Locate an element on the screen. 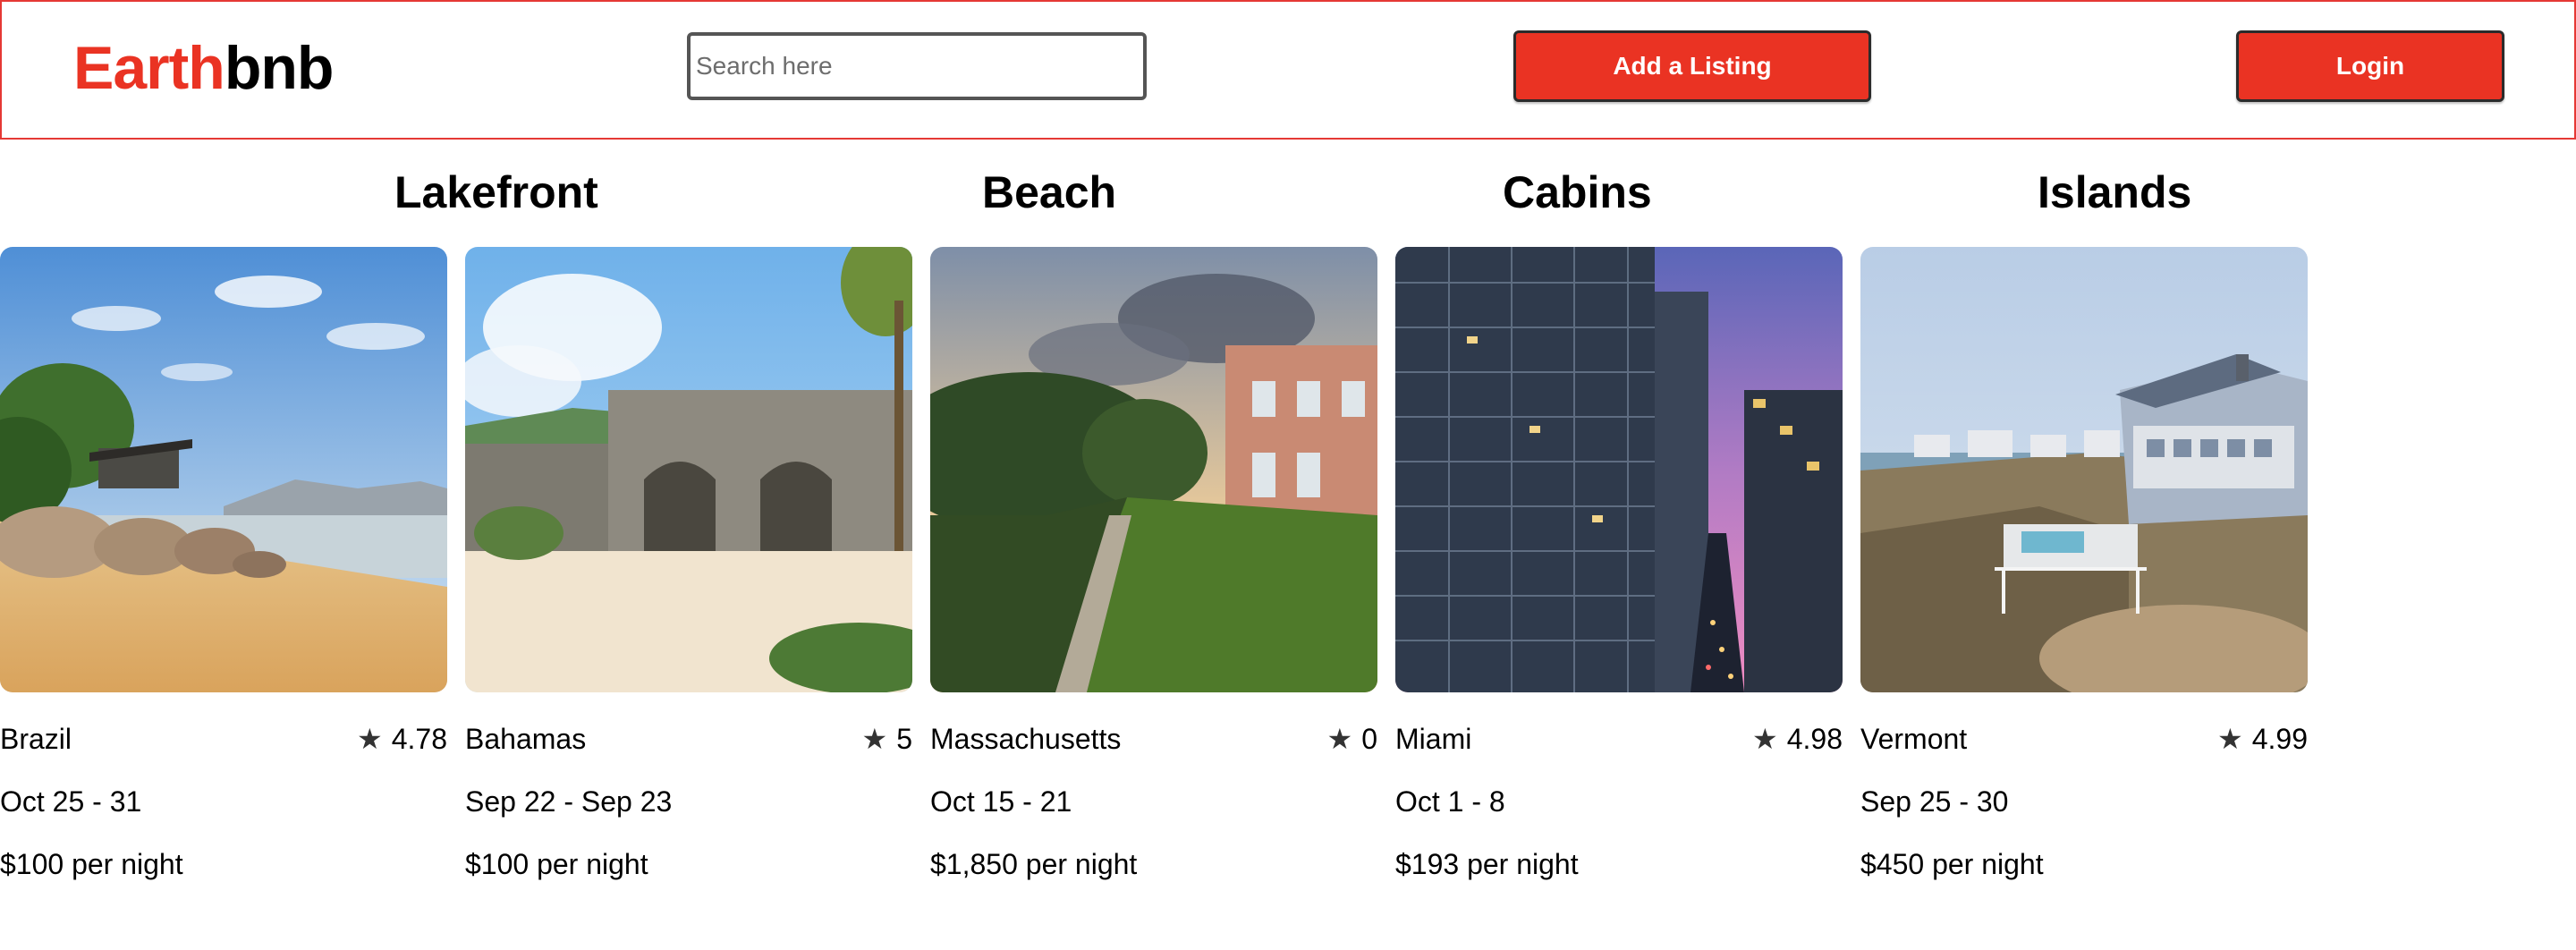 The width and height of the screenshot is (2576, 950). listing-photo-brazil is located at coordinates (223, 470).